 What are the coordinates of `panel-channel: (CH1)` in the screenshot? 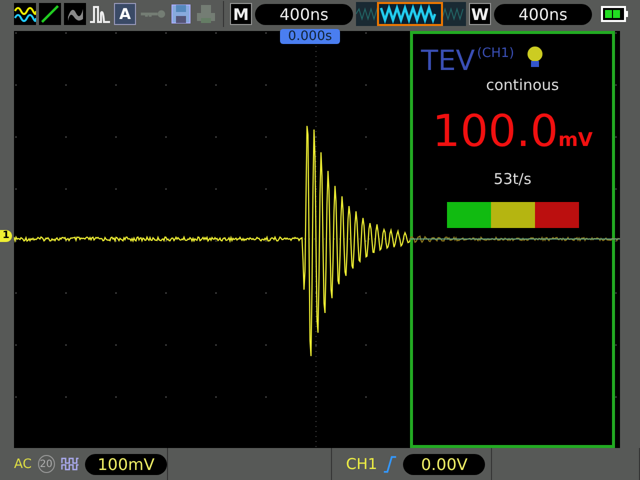 It's located at (495, 53).